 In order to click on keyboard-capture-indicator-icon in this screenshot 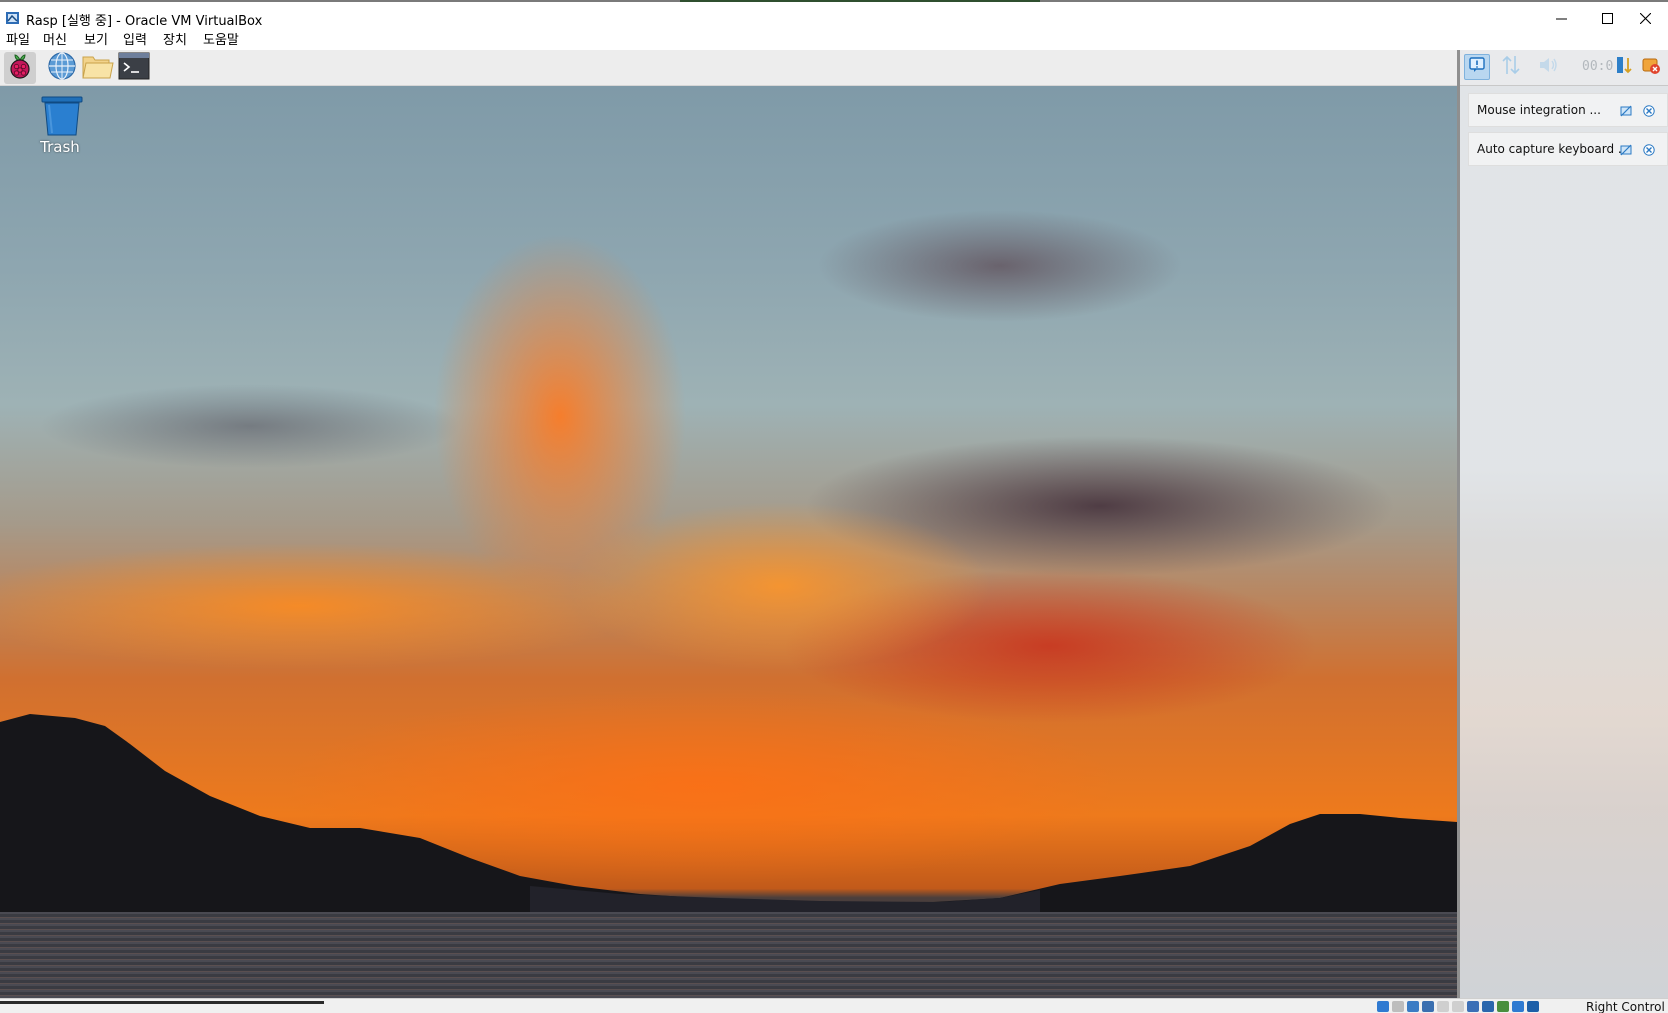, I will do `click(1533, 1006)`.